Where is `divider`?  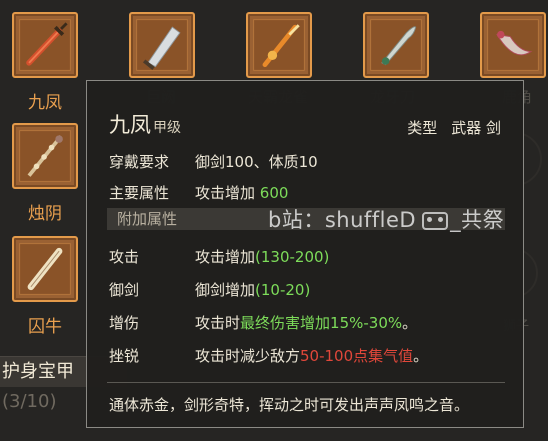
divider is located at coordinates (306, 382).